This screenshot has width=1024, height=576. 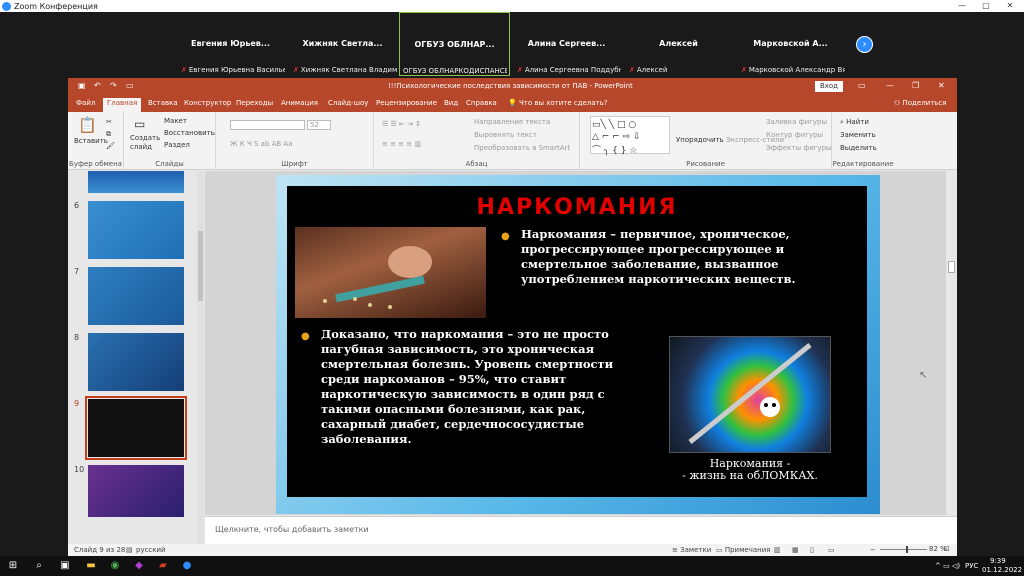 What do you see at coordinates (85, 105) in the screenshot?
I see `tab-file: Файл` at bounding box center [85, 105].